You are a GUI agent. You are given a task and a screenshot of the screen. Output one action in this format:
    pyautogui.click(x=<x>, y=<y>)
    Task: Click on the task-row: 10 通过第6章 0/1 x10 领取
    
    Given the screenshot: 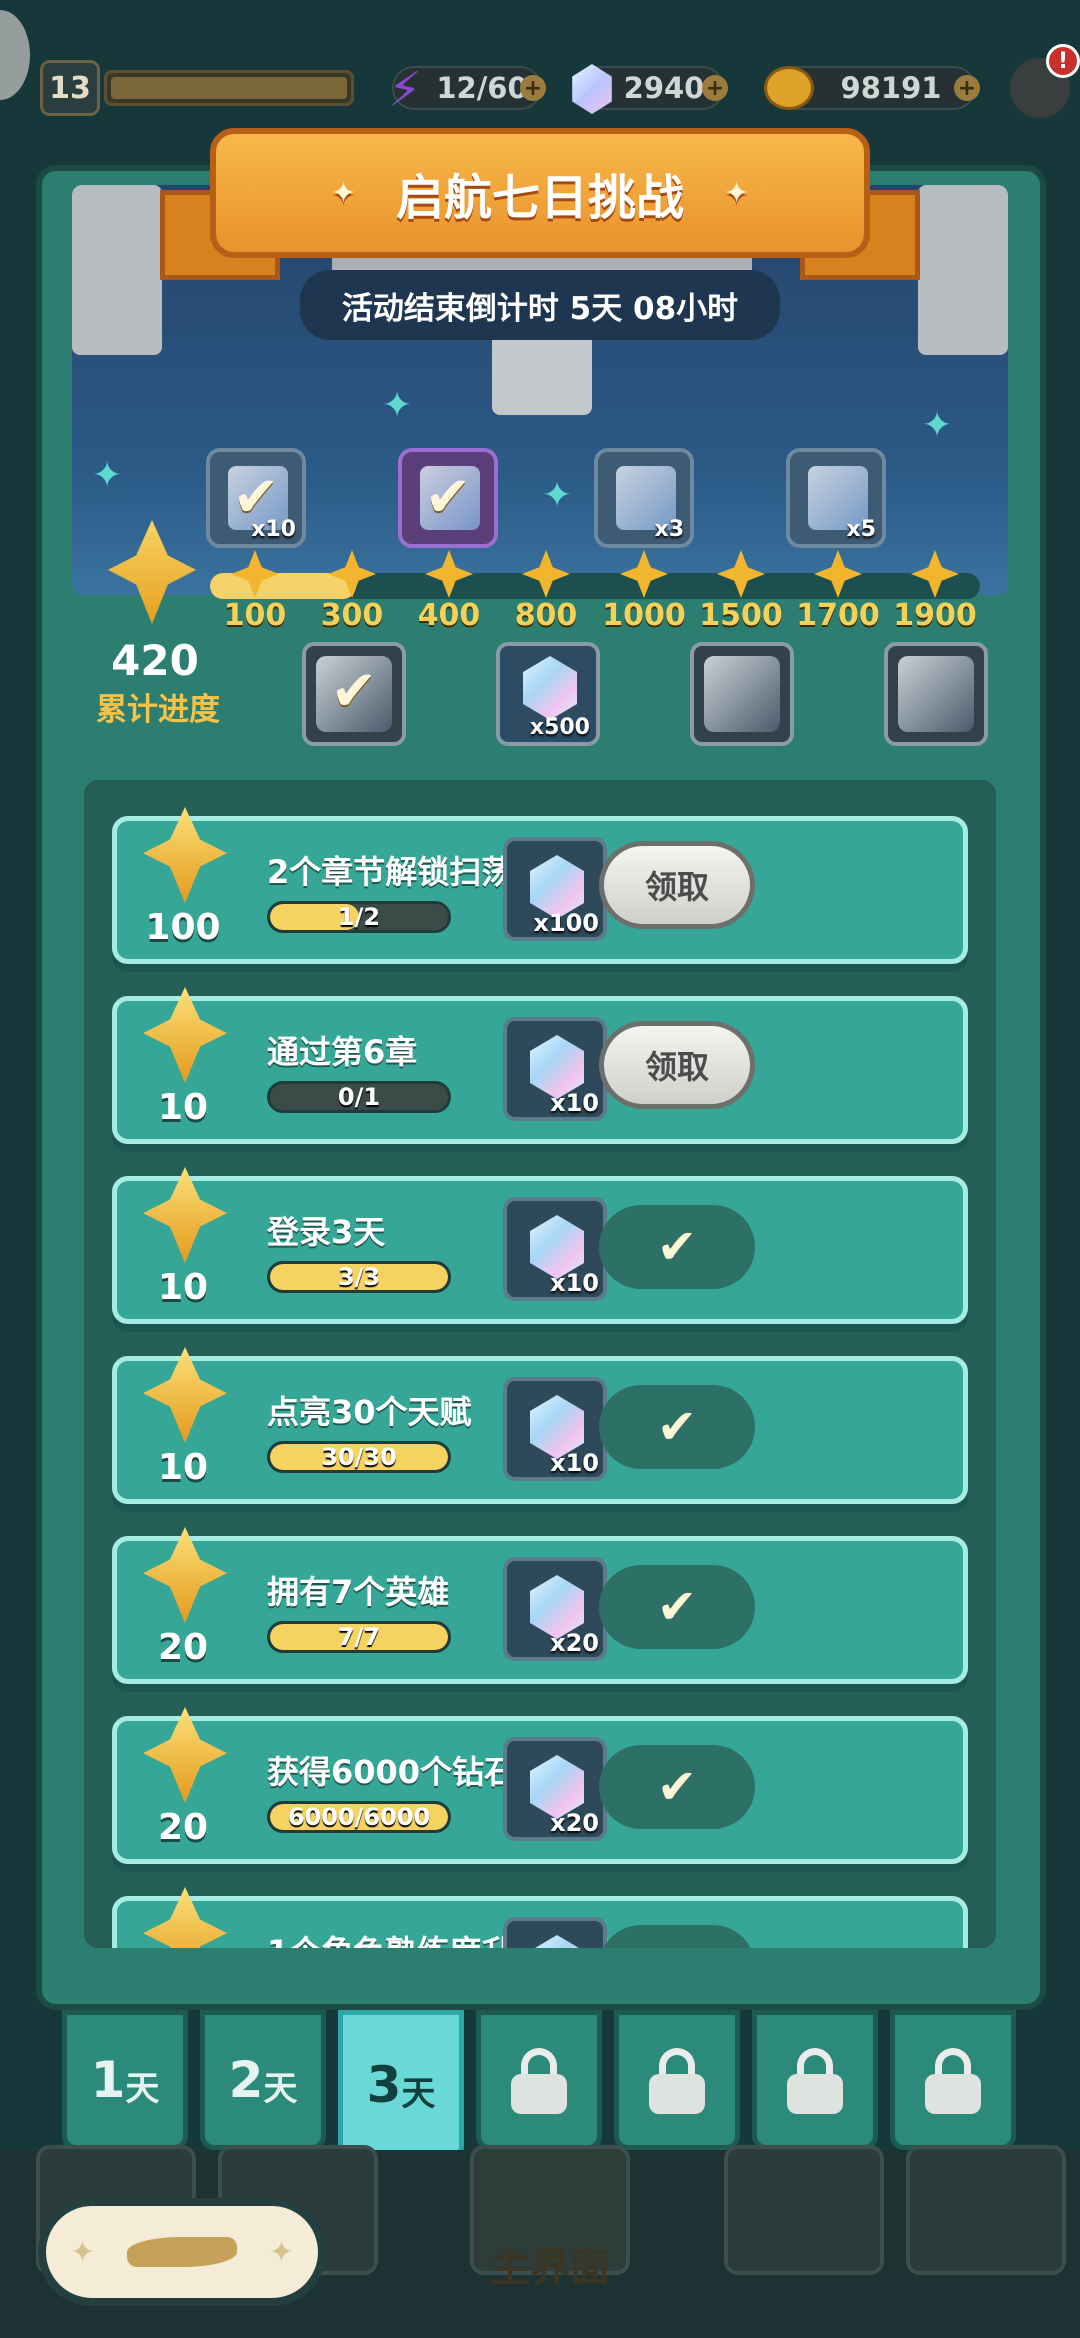 What is the action you would take?
    pyautogui.click(x=540, y=1065)
    